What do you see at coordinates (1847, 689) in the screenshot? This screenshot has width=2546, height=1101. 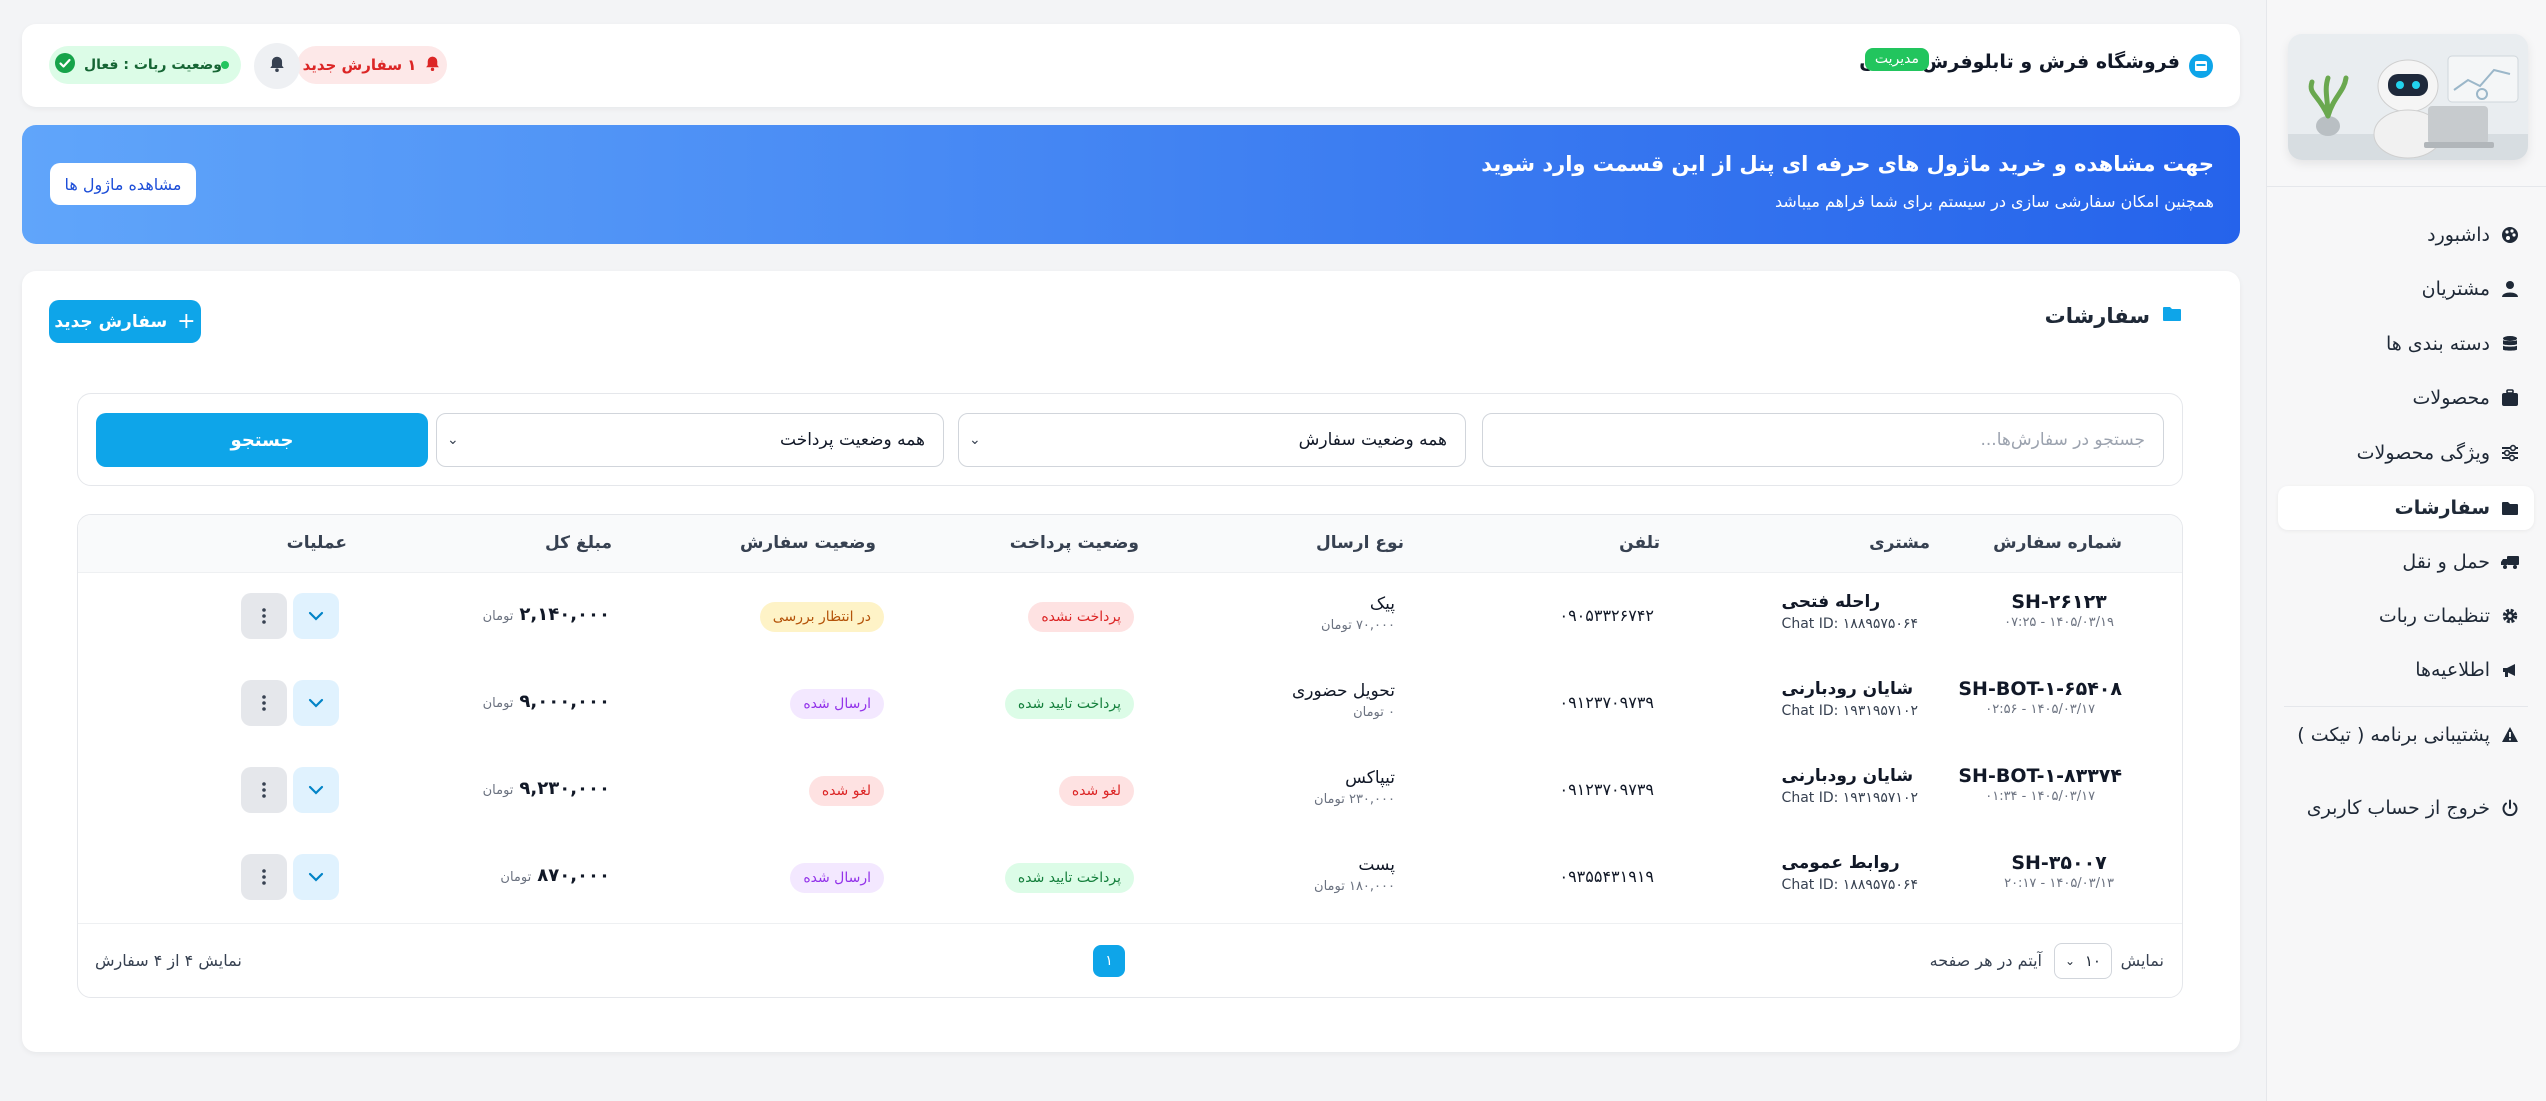 I see `customer-name: شایان رودبارنی` at bounding box center [1847, 689].